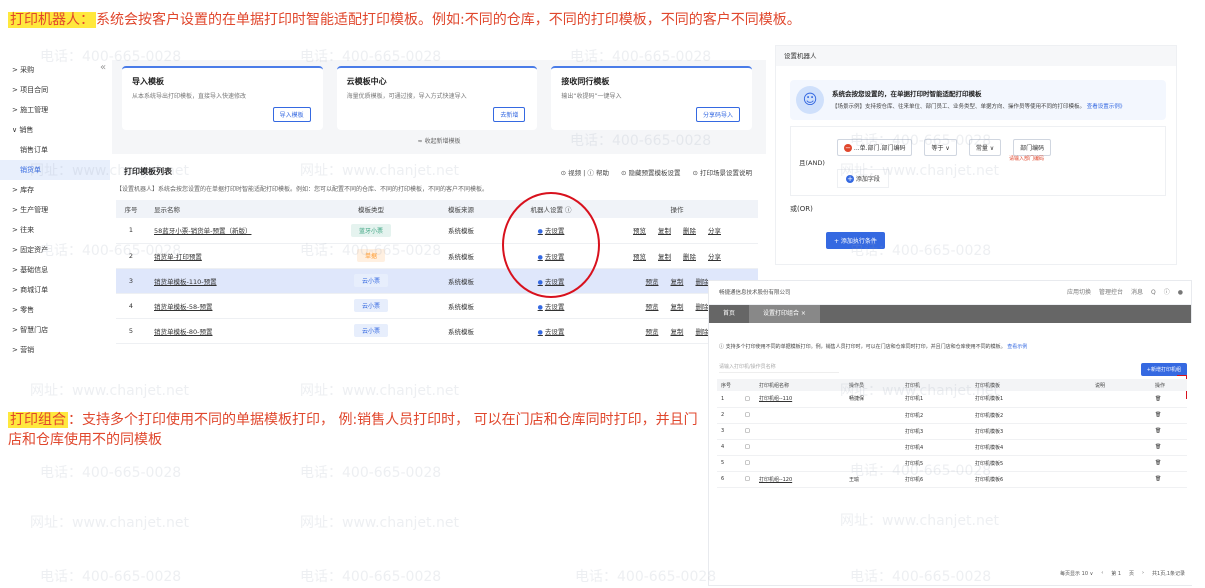  I want to click on field-select: − ...单.部门.部门编码, so click(875, 147).